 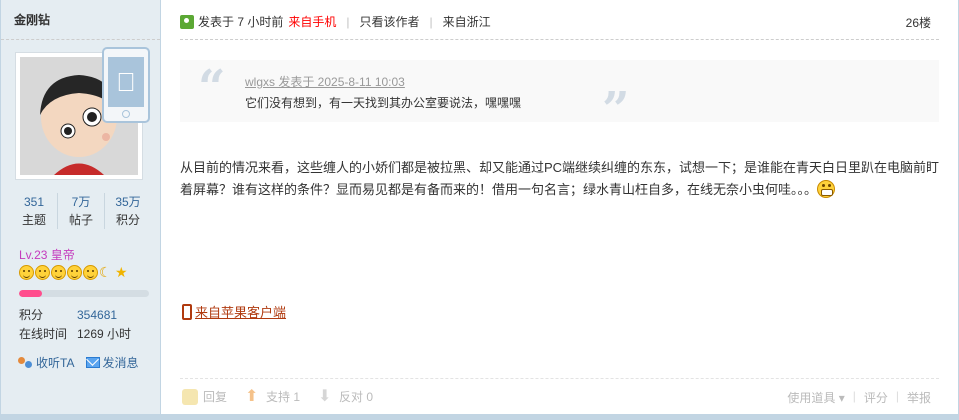 What do you see at coordinates (31, 293) in the screenshot?
I see `level-progress-fill` at bounding box center [31, 293].